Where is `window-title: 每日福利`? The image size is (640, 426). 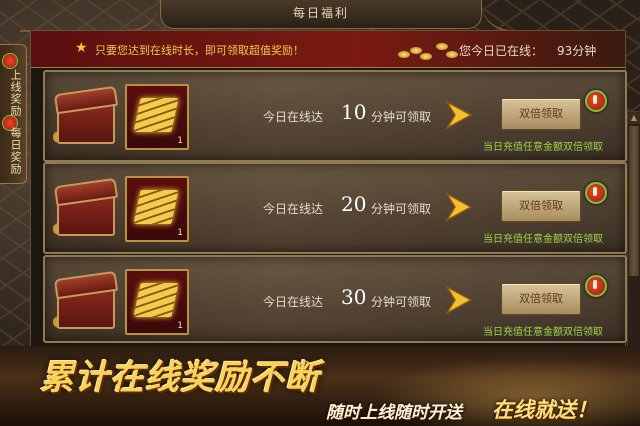 window-title: 每日福利 is located at coordinates (321, 14).